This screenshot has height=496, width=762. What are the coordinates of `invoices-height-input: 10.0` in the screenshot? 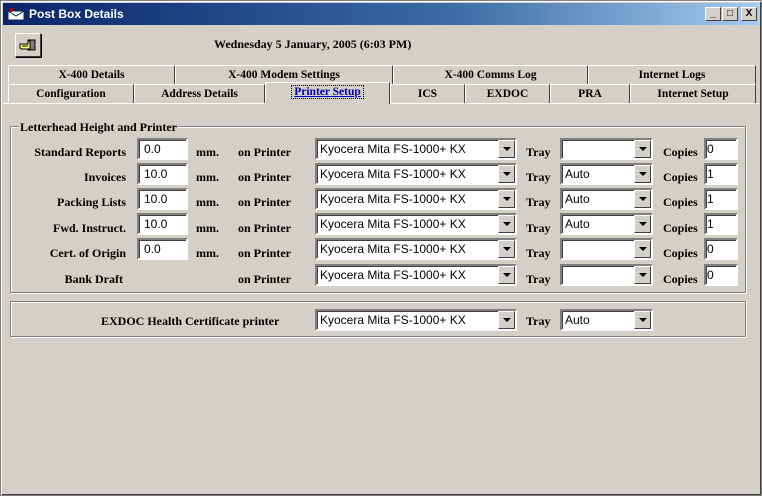 It's located at (162, 174).